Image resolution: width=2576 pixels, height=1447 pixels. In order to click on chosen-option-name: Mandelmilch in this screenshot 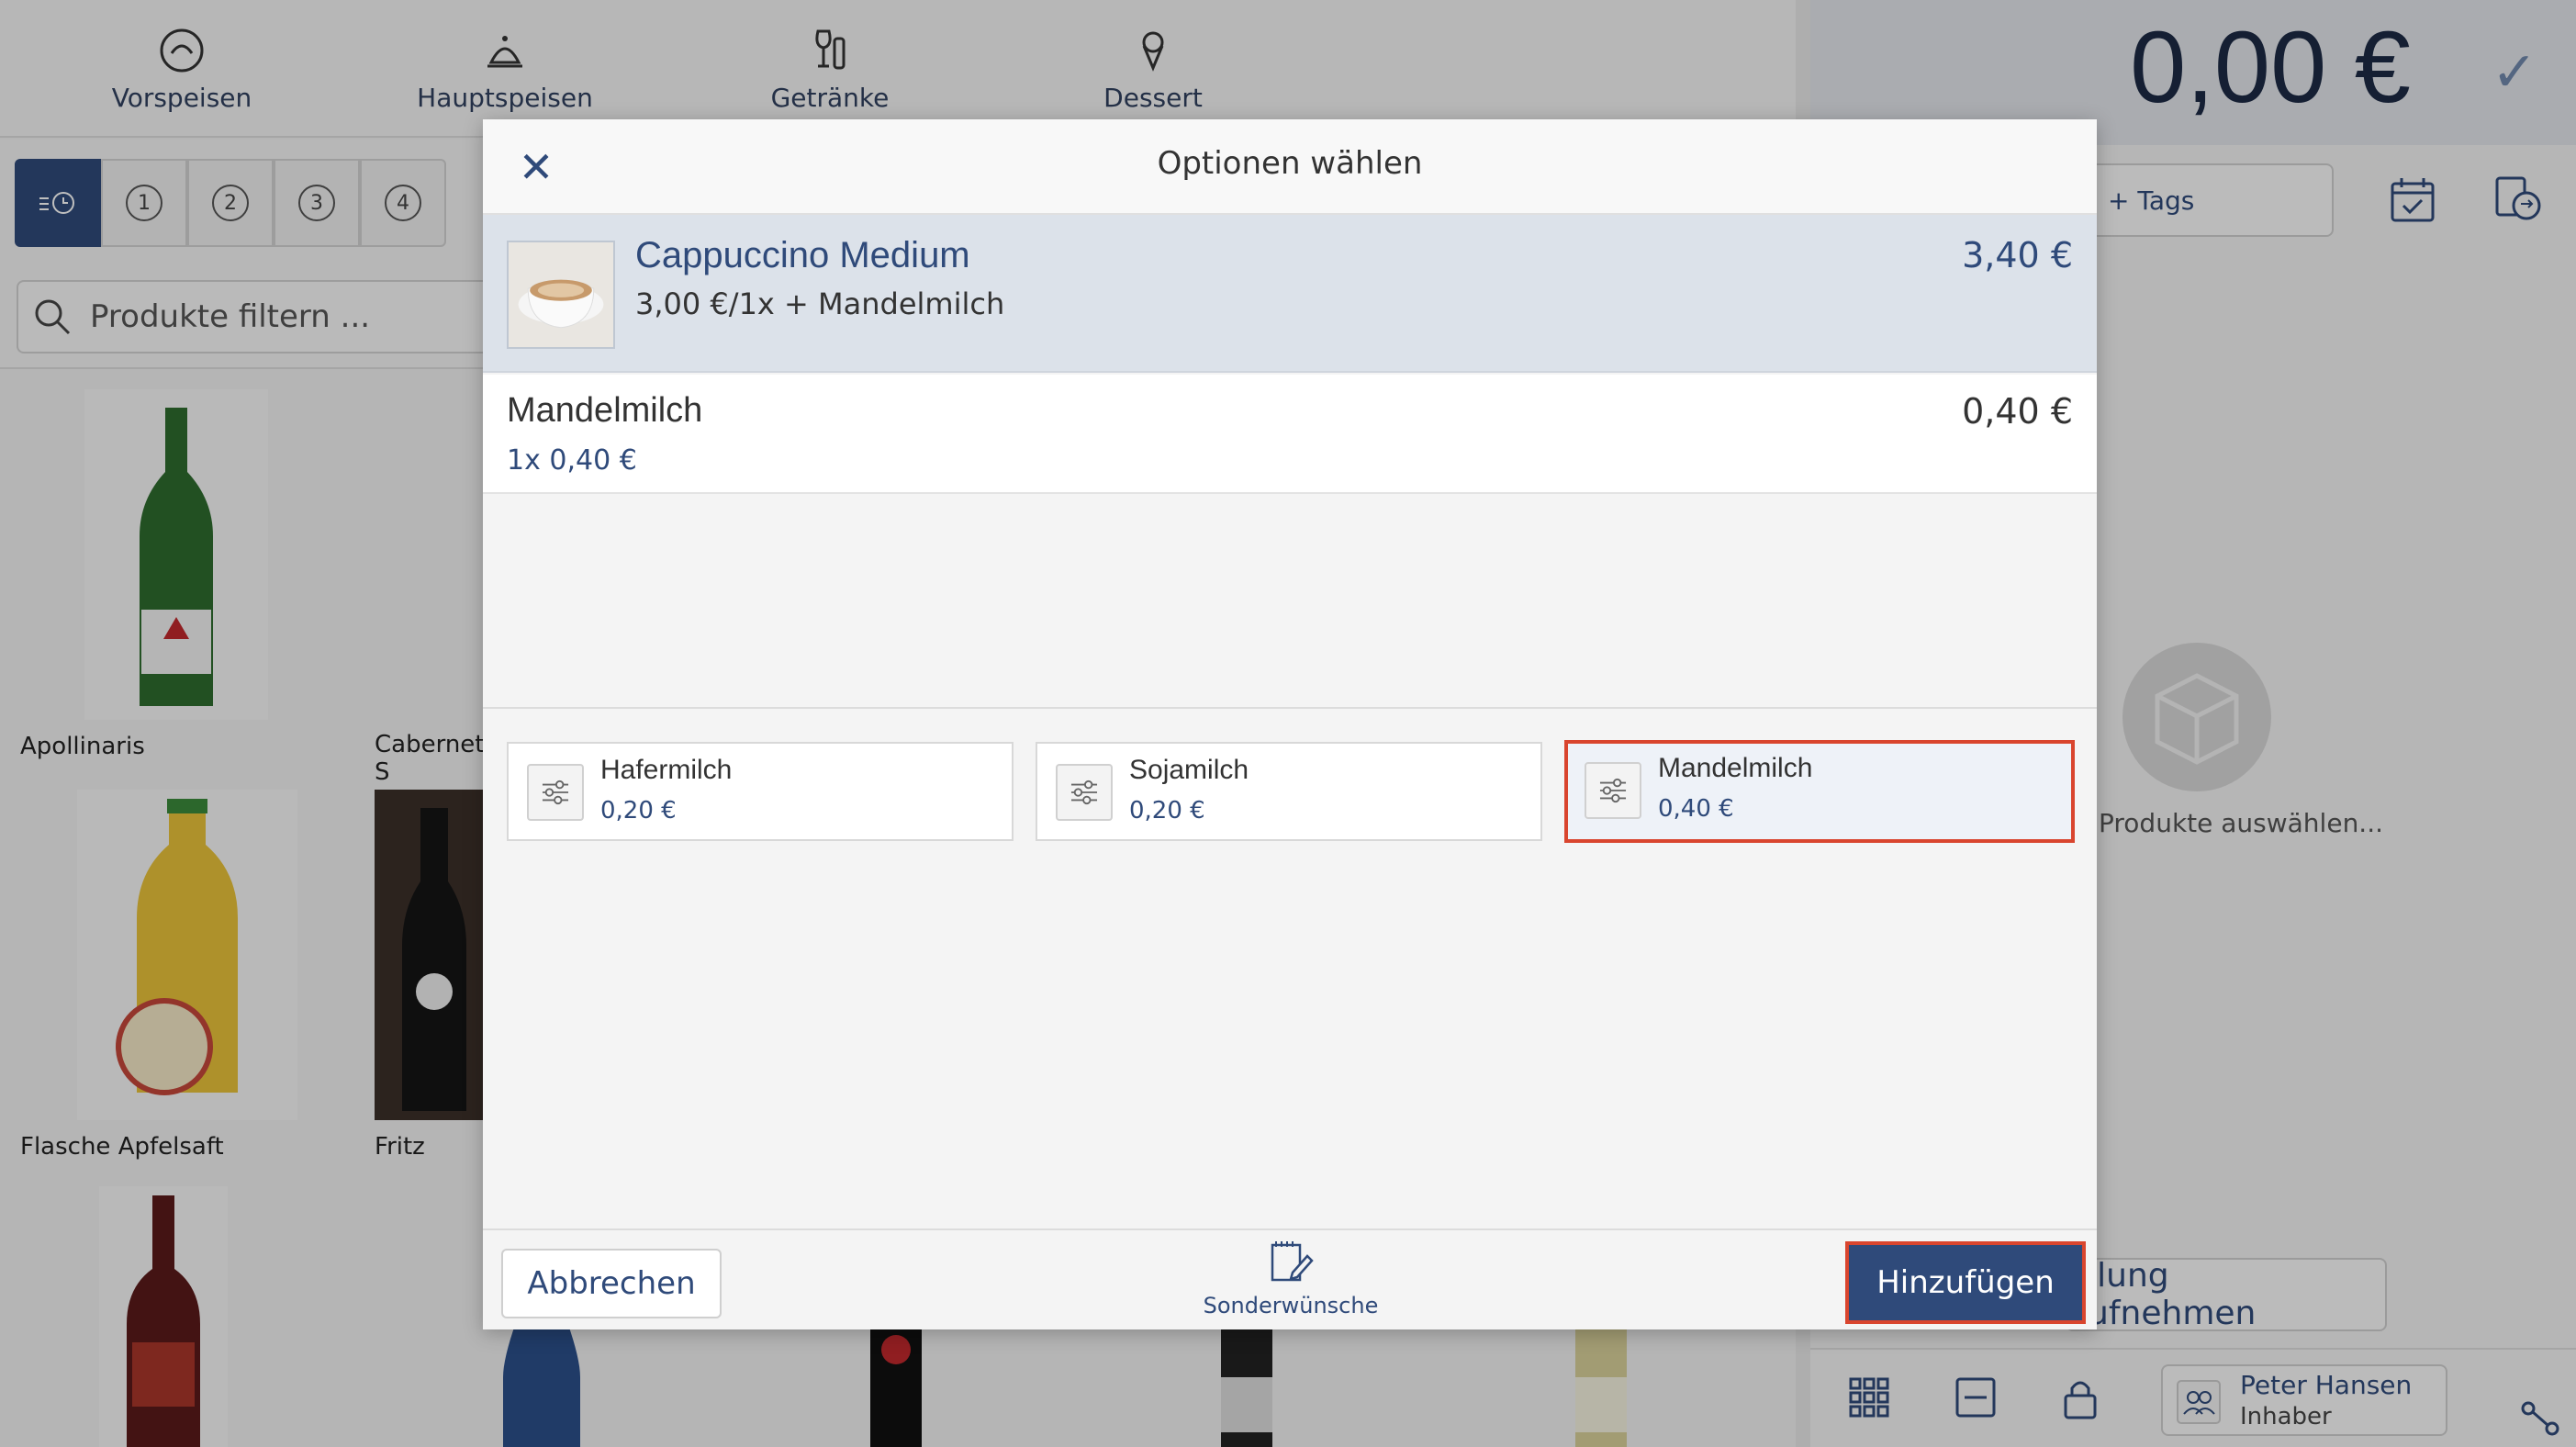, I will do `click(605, 411)`.